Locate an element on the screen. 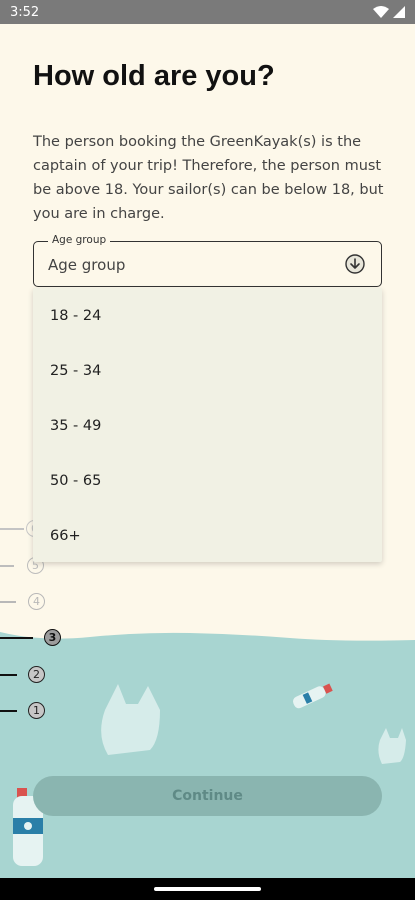 This screenshot has height=900, width=415. age-group-label: Age group is located at coordinates (79, 240).